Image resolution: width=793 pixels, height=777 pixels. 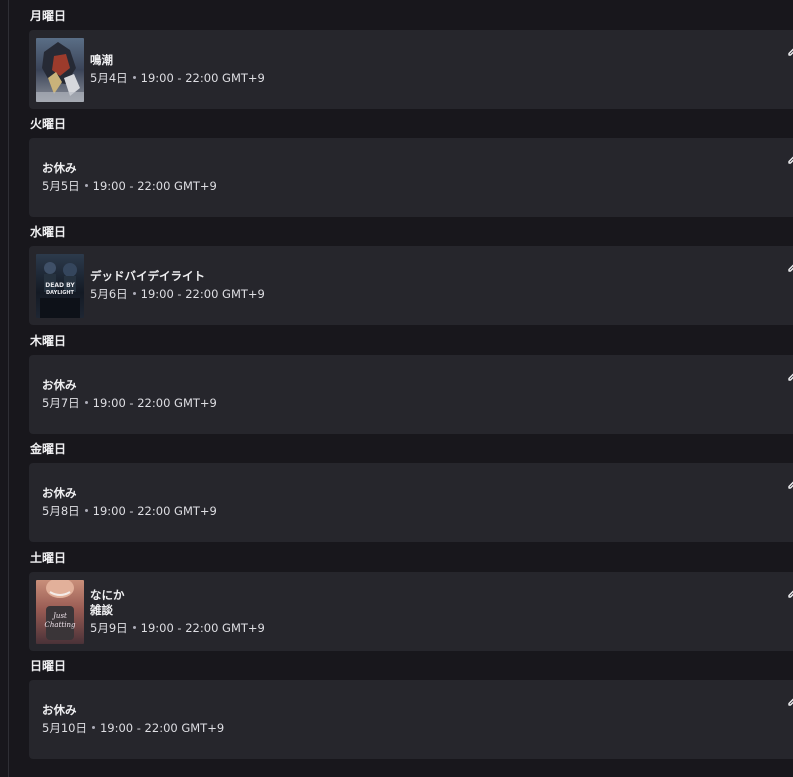 I want to click on stream-time: 5月10日 19:00 - 22:00 GMT+9, so click(x=133, y=728).